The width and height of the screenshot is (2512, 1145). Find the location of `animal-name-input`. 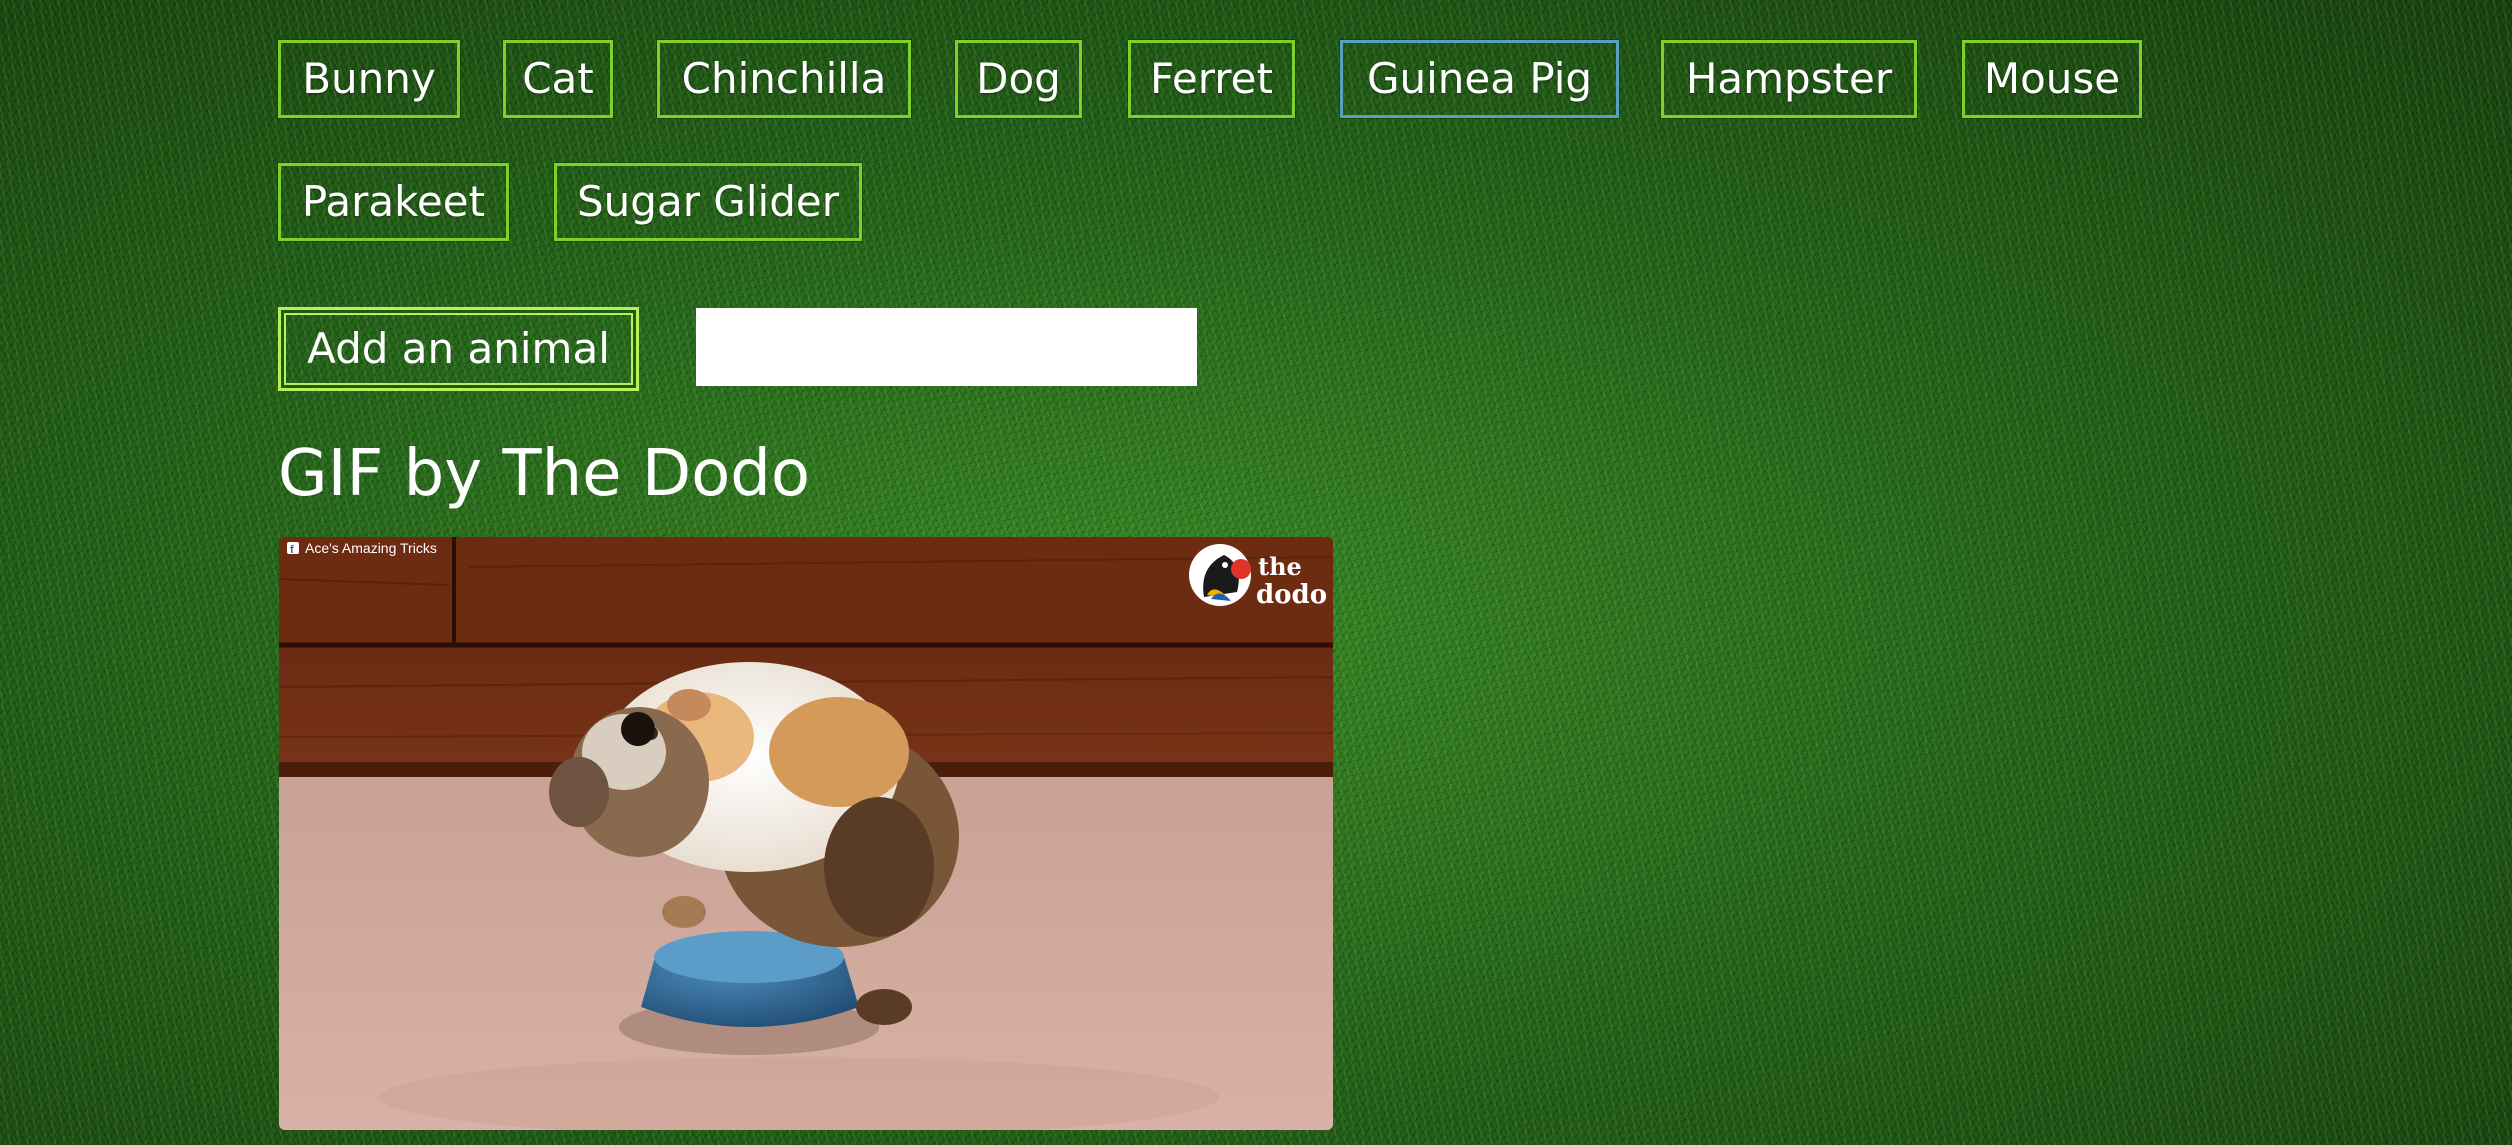

animal-name-input is located at coordinates (946, 347).